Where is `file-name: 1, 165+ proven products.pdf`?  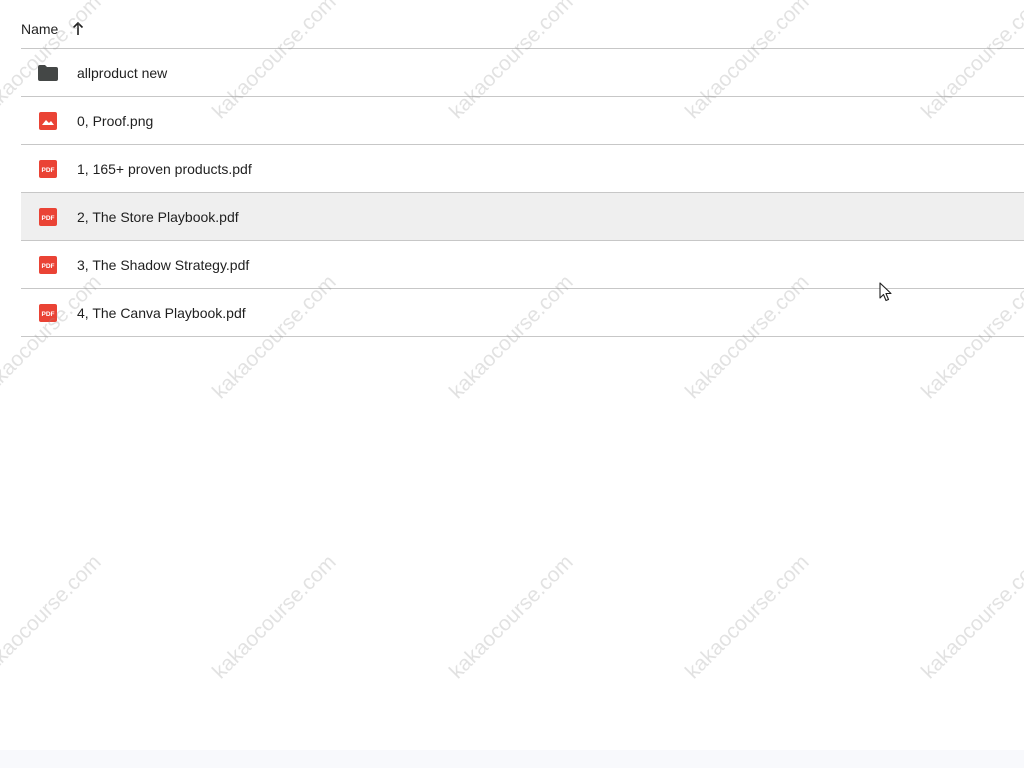
file-name: 1, 165+ proven products.pdf is located at coordinates (164, 168).